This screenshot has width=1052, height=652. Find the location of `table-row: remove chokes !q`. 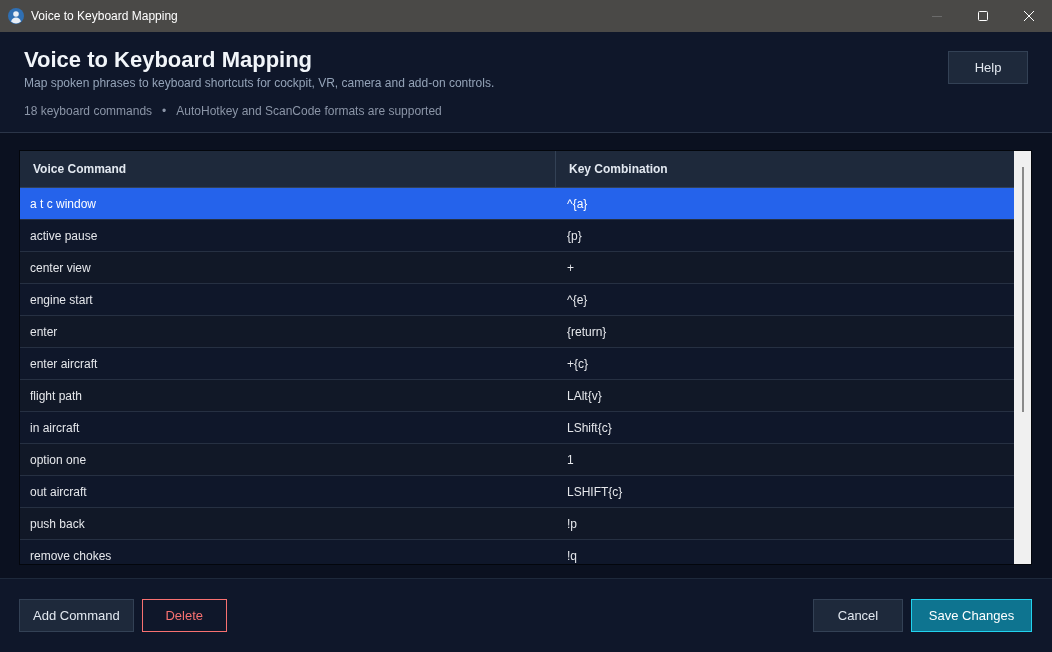

table-row: remove chokes !q is located at coordinates (517, 552).